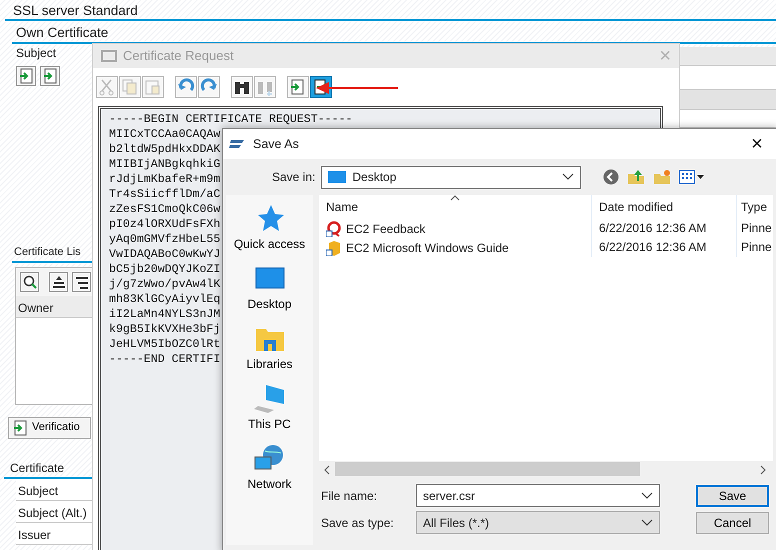  I want to click on column-header: Name, so click(455, 207).